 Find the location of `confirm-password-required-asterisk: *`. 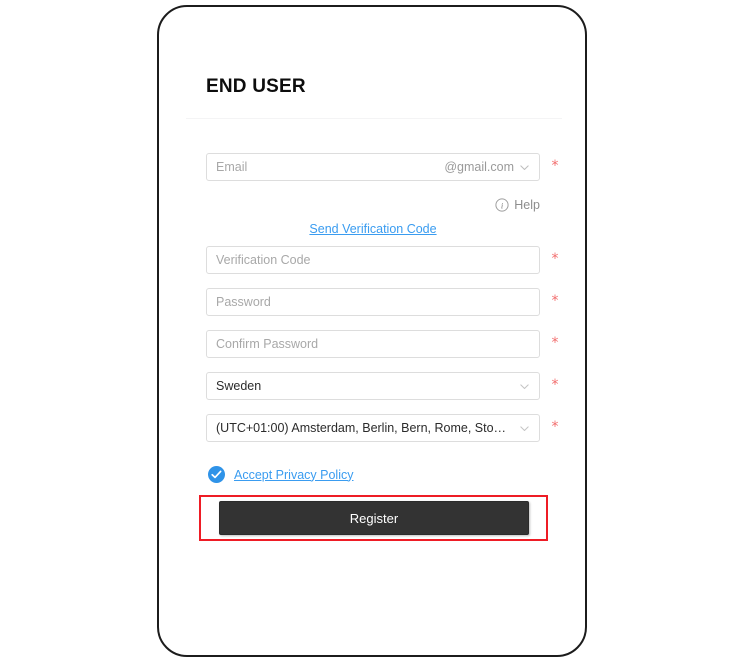

confirm-password-required-asterisk: * is located at coordinates (555, 343).